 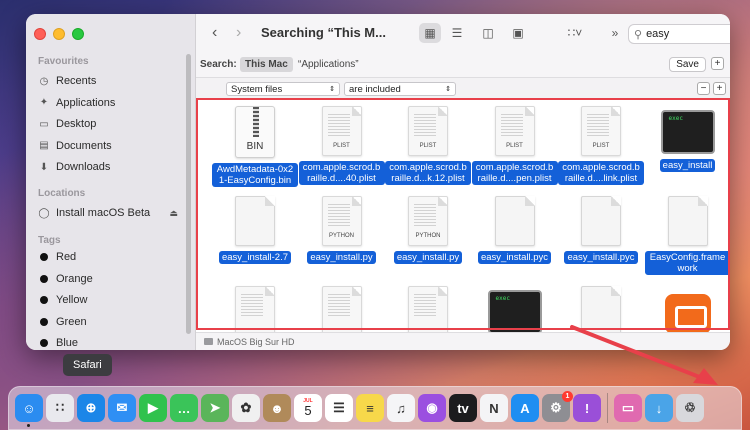 What do you see at coordinates (60, 408) in the screenshot?
I see `dock-launchpad: ∷` at bounding box center [60, 408].